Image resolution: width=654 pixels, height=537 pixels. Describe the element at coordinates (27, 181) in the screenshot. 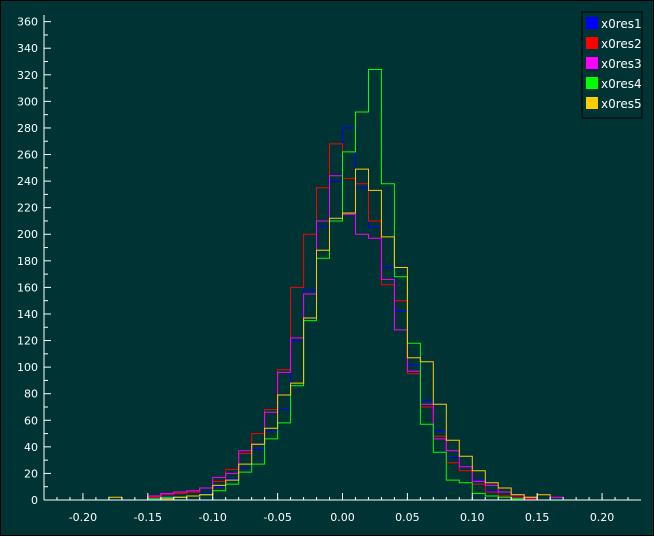

I see `y-tick-label: 240` at that location.